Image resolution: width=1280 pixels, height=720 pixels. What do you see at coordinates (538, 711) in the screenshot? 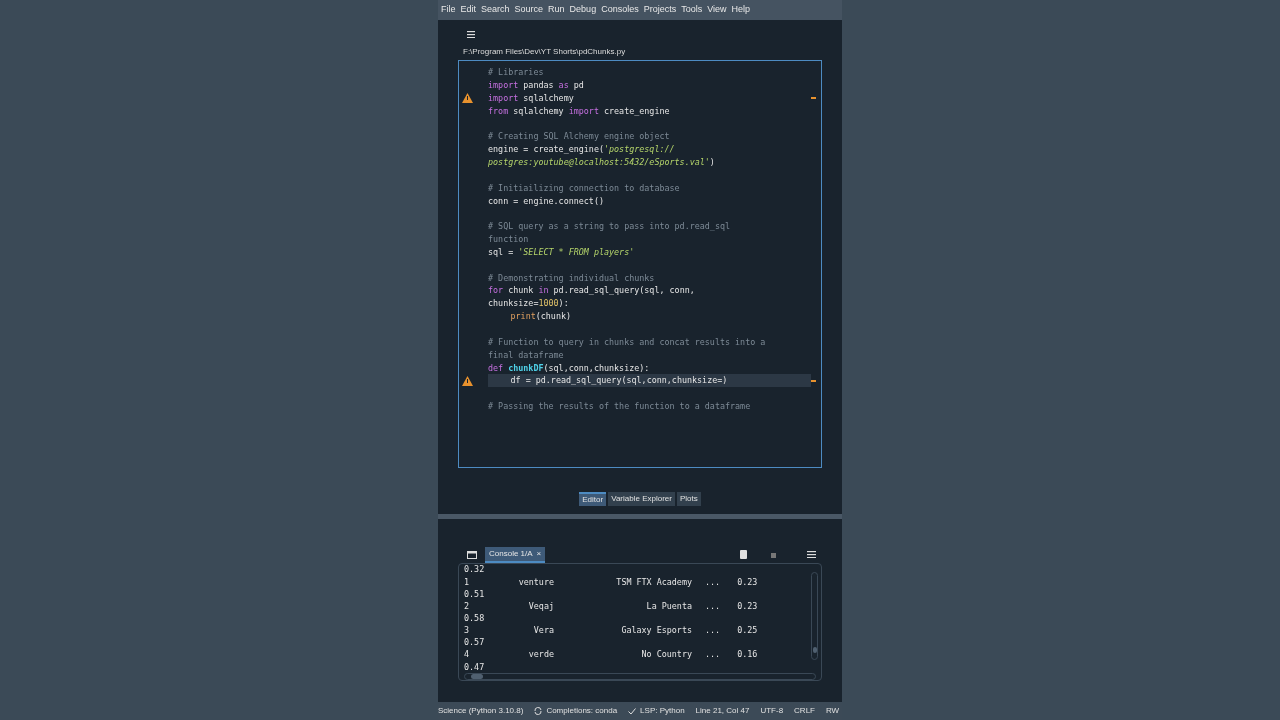
I see `sync-icon` at bounding box center [538, 711].